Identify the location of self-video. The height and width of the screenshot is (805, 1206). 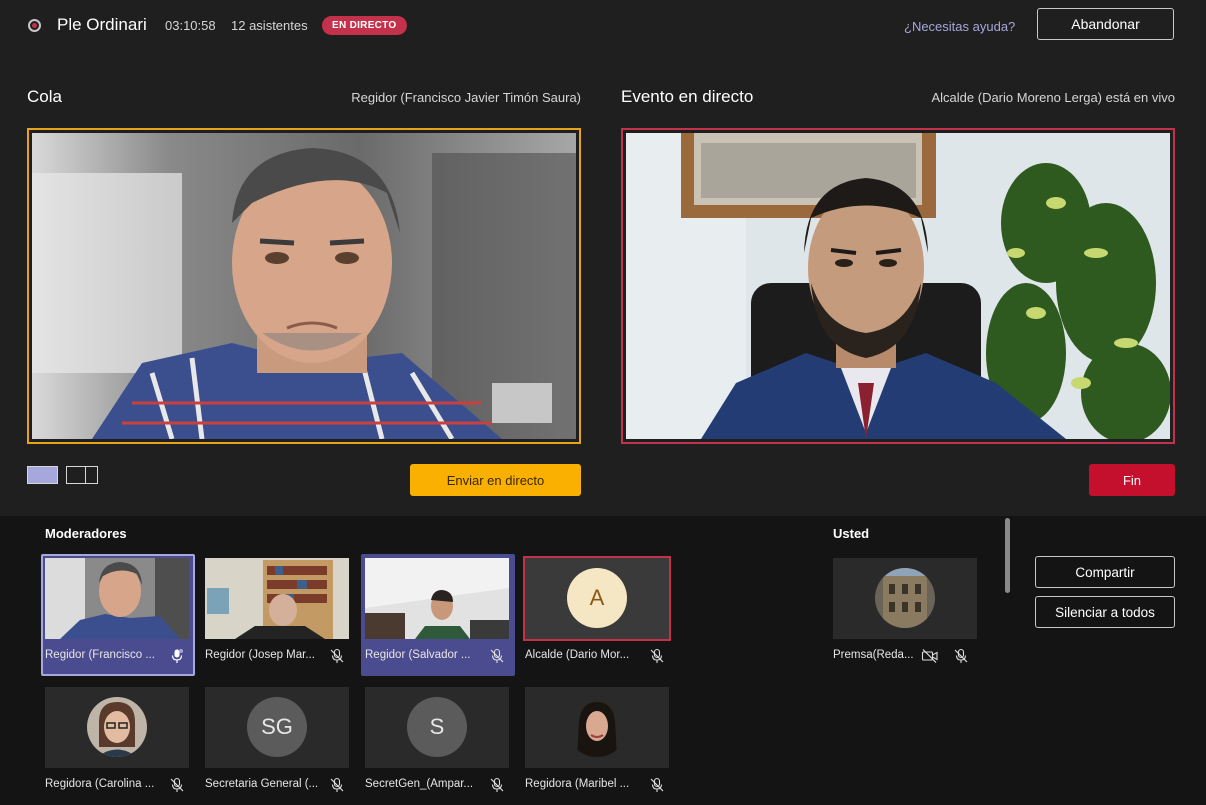
(905, 598).